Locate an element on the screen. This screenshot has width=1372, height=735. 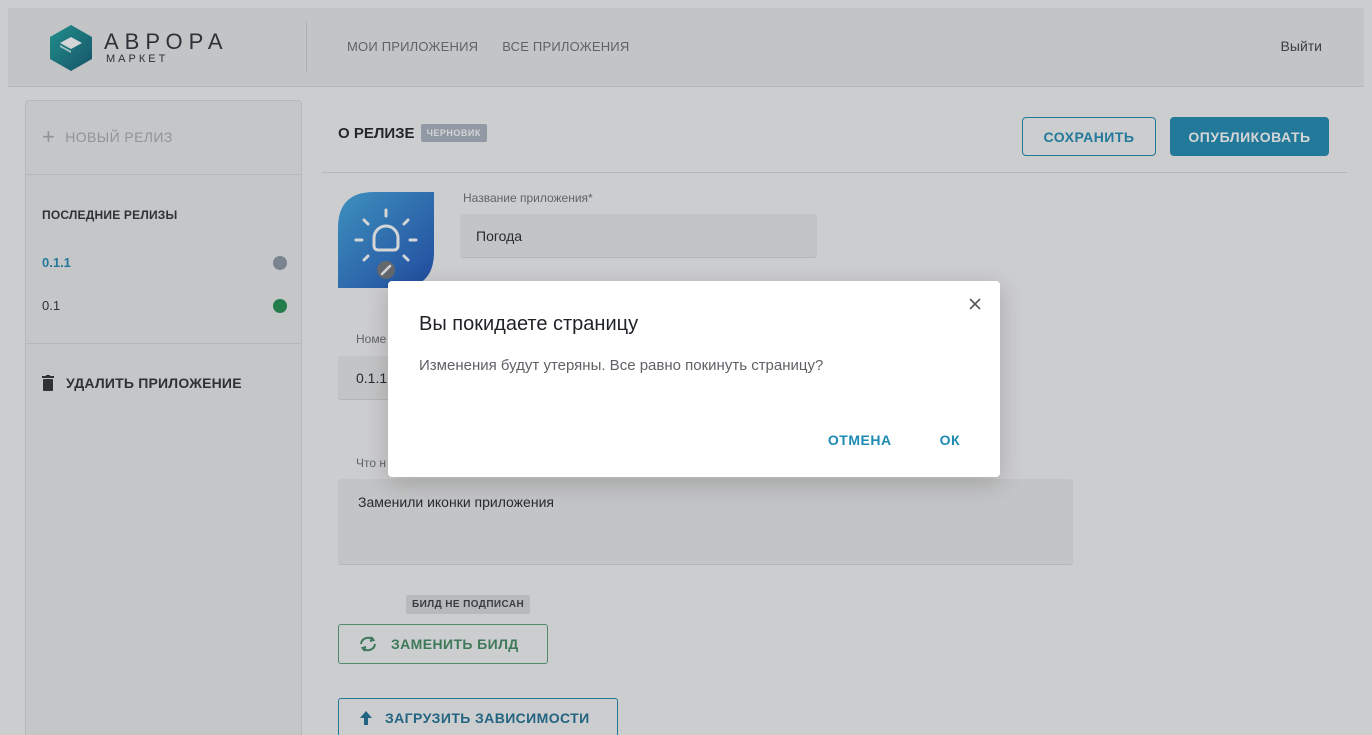
dialog-actions: ОТМЕНА ОК is located at coordinates (894, 440).